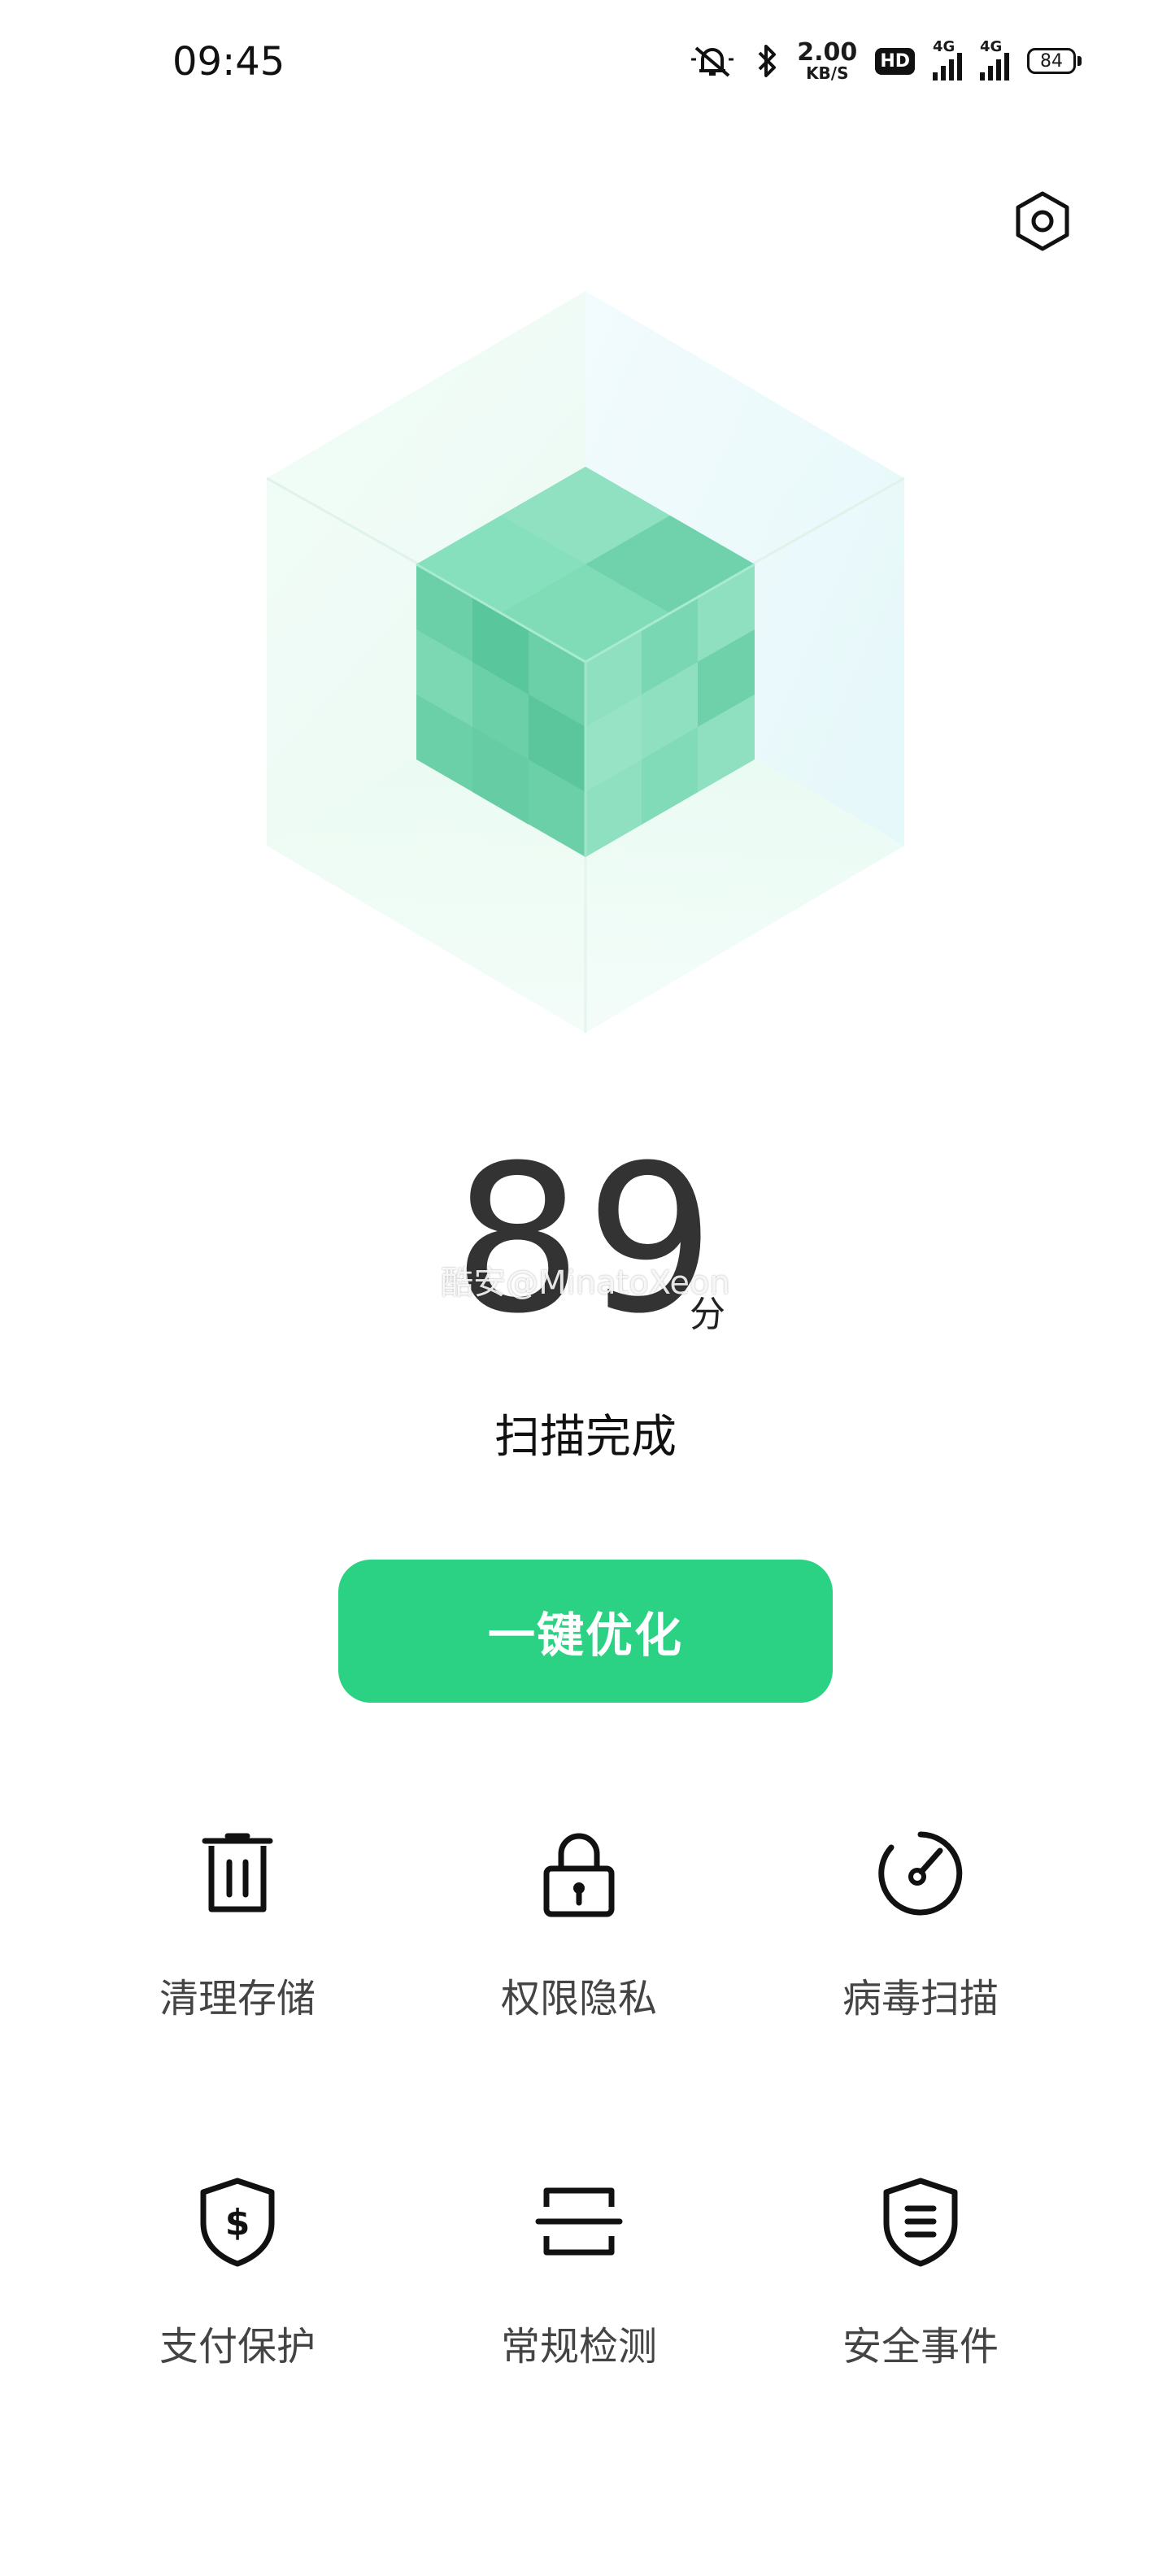 The width and height of the screenshot is (1171, 2576). What do you see at coordinates (921, 1947) in the screenshot?
I see `tool-virus-scan: 病毒扫描` at bounding box center [921, 1947].